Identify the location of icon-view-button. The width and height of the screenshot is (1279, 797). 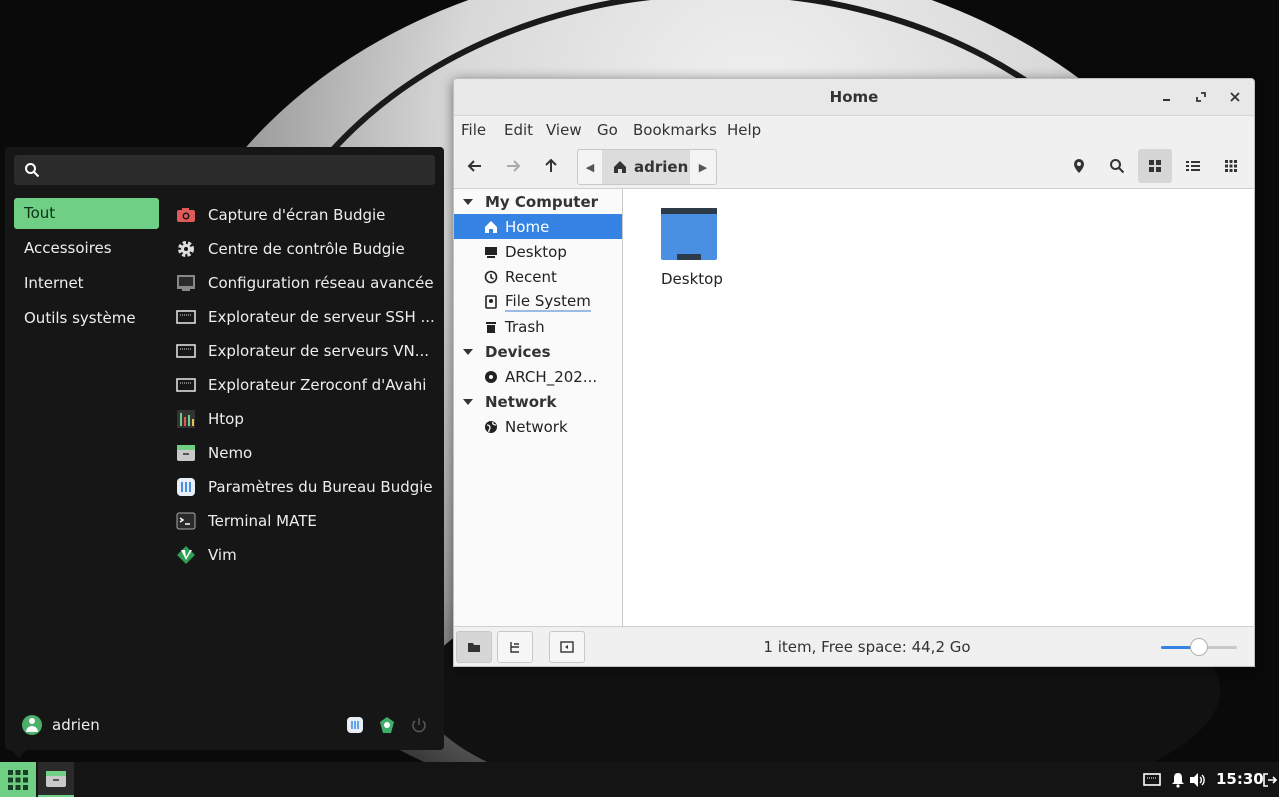
(1155, 166).